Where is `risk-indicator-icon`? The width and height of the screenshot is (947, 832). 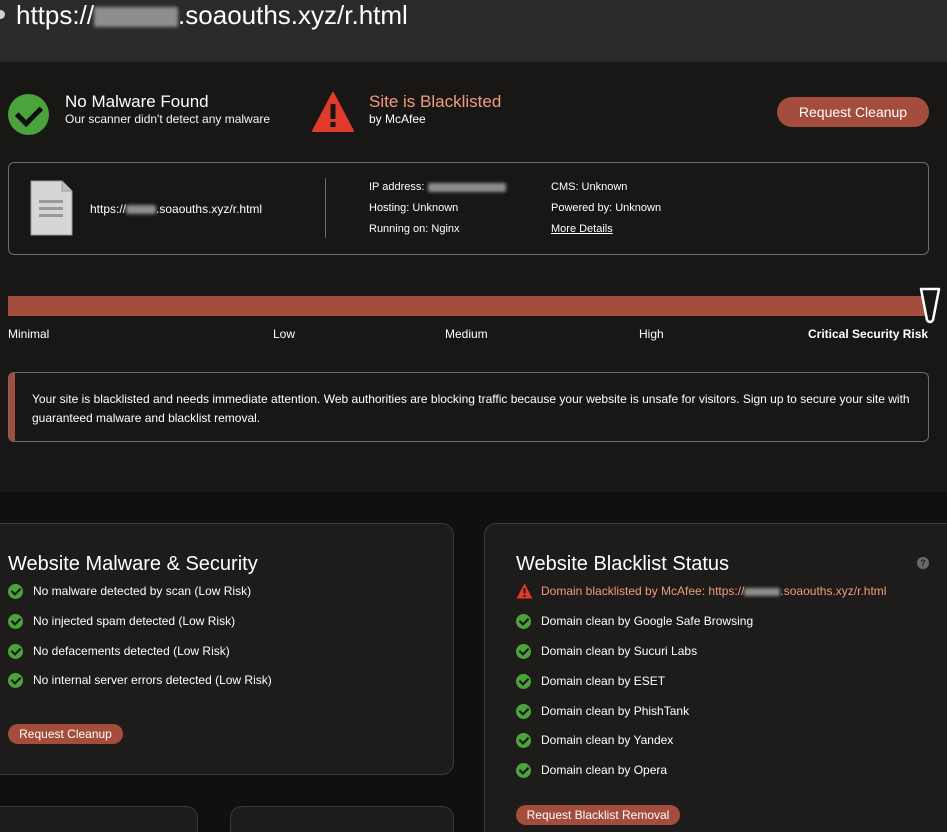 risk-indicator-icon is located at coordinates (930, 305).